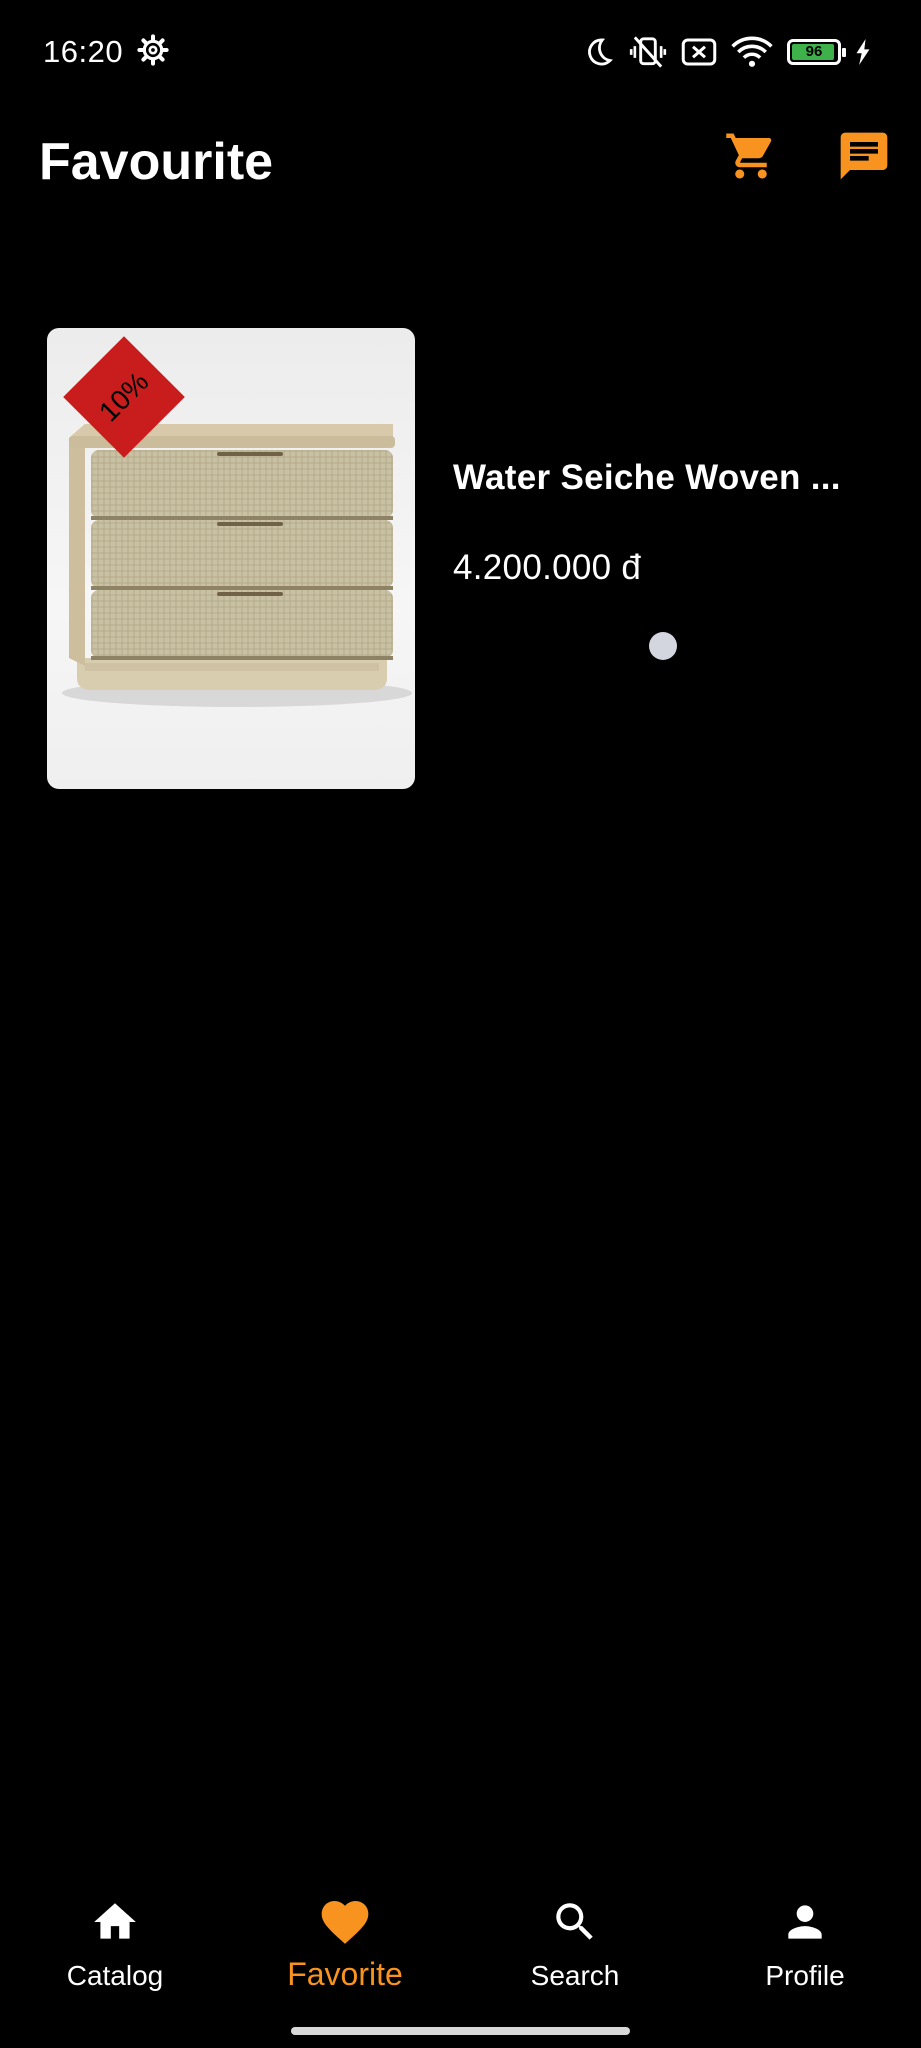 This screenshot has height=2048, width=921. Describe the element at coordinates (83, 51) in the screenshot. I see `status-time: 16:20` at that location.